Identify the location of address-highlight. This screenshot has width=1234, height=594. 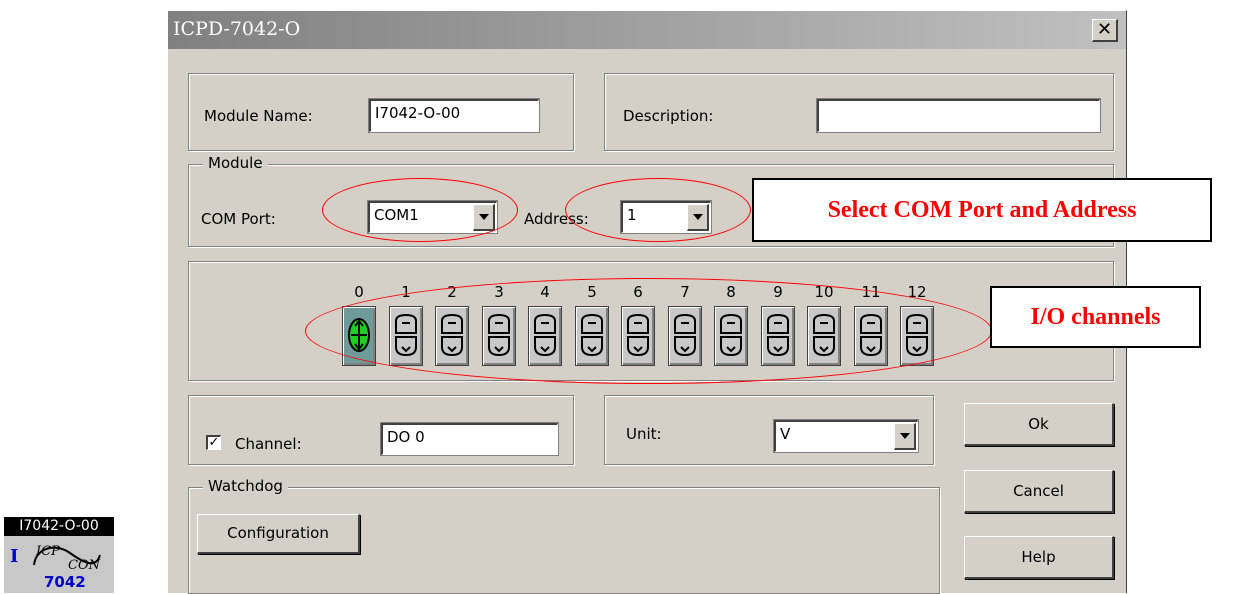
(658, 210).